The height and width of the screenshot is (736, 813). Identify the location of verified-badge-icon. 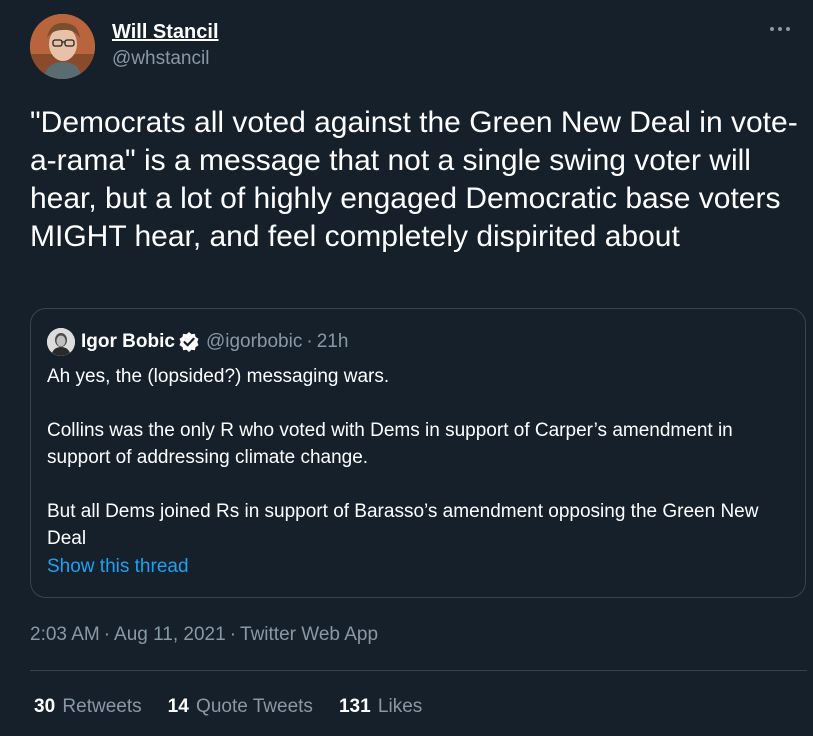
(189, 342).